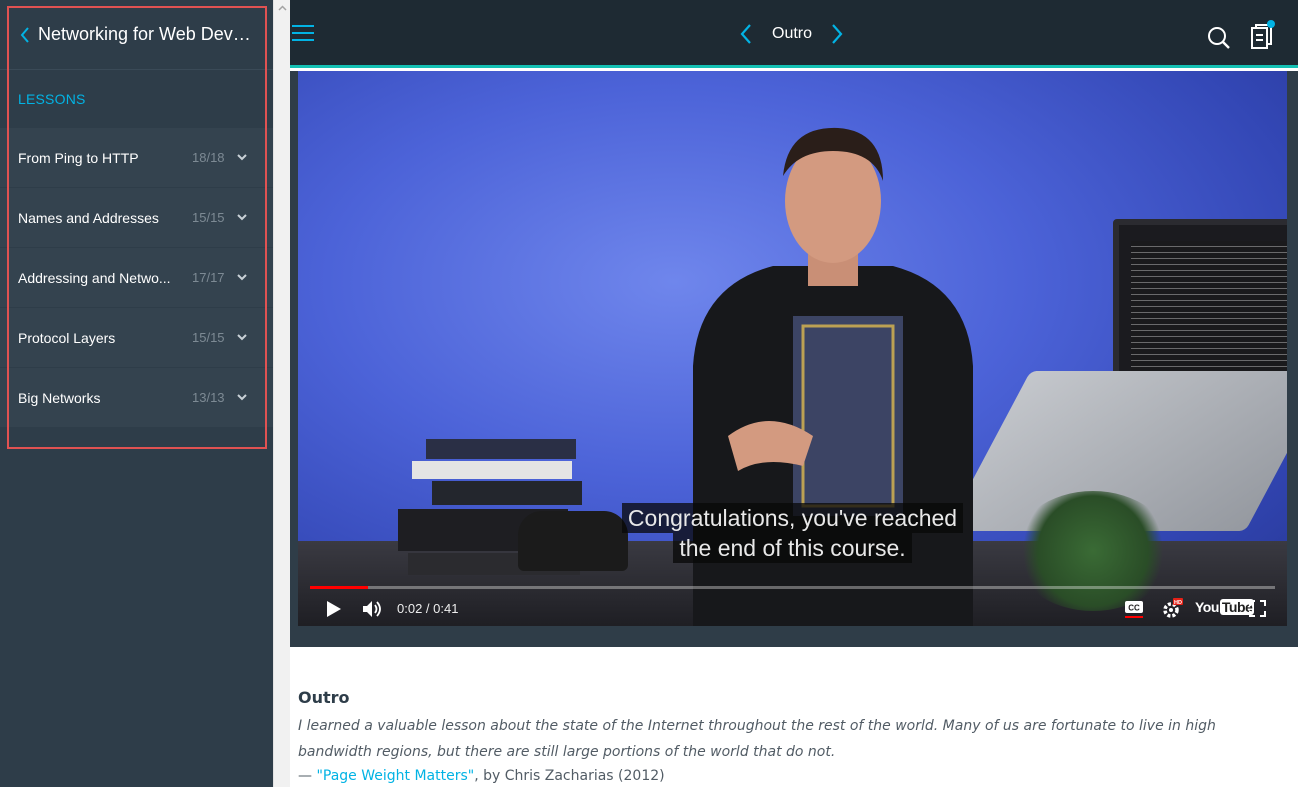  I want to click on svg-text: CC, so click(1134, 608).